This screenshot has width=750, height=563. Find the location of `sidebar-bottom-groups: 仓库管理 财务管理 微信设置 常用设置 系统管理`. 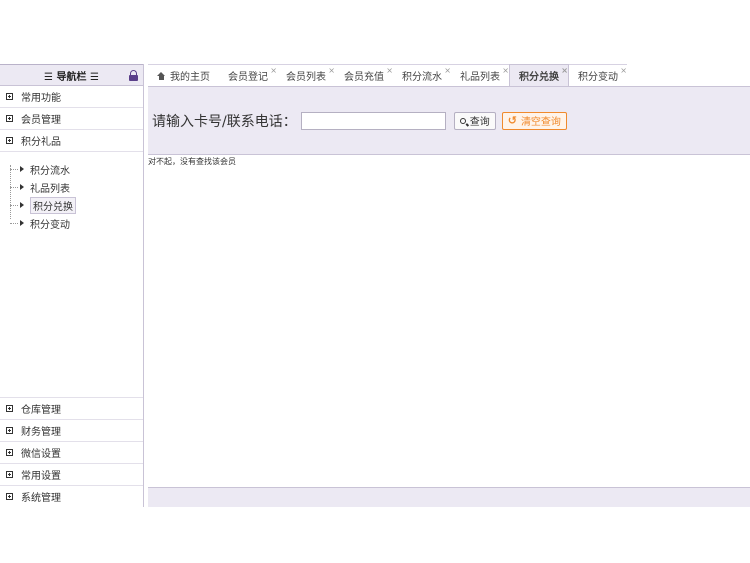

sidebar-bottom-groups: 仓库管理 财务管理 微信设置 常用设置 系统管理 is located at coordinates (71, 452).